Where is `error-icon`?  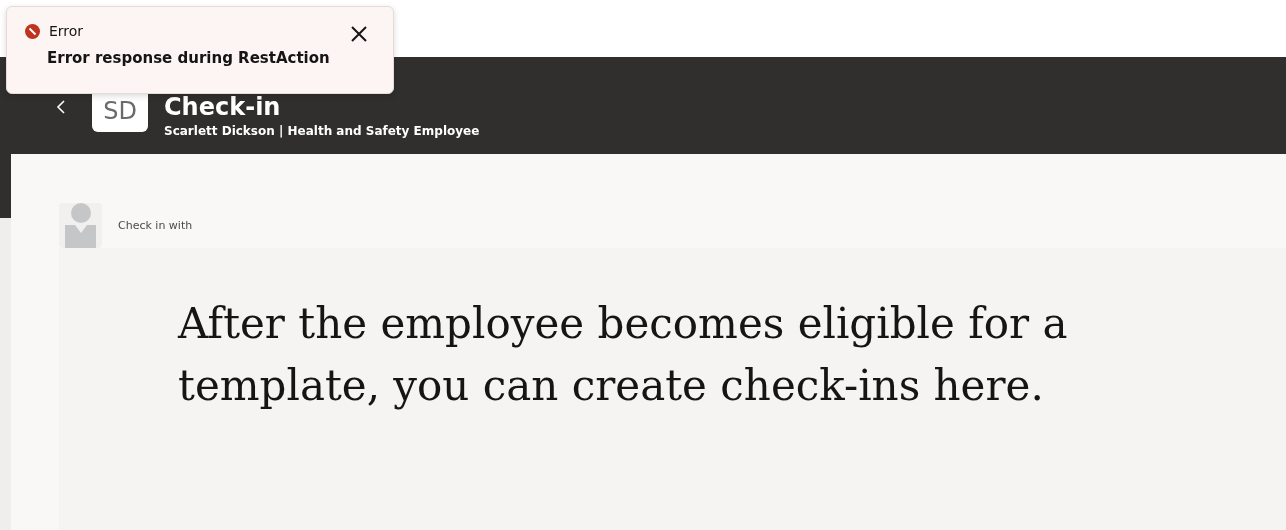 error-icon is located at coordinates (32, 31).